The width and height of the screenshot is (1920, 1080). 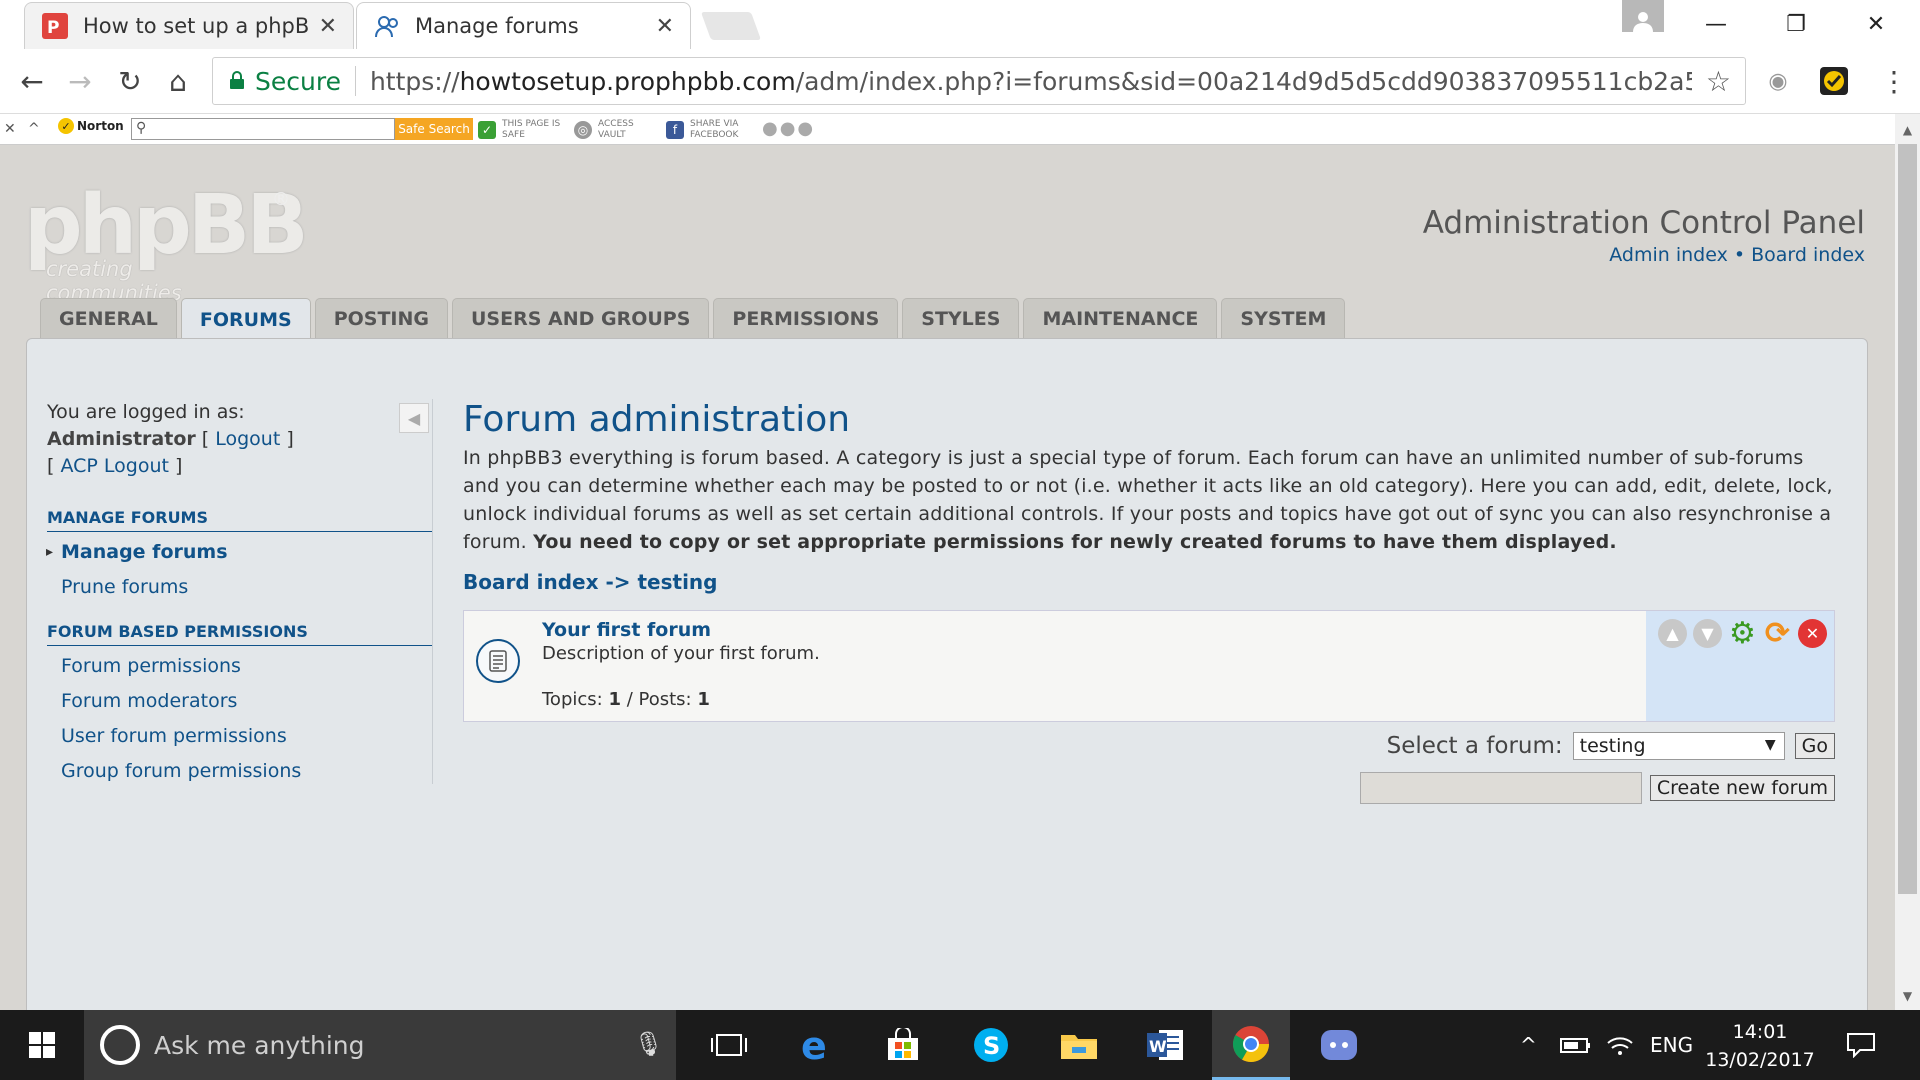 I want to click on tab-maintenance: MAINTENANCE, so click(x=1120, y=318).